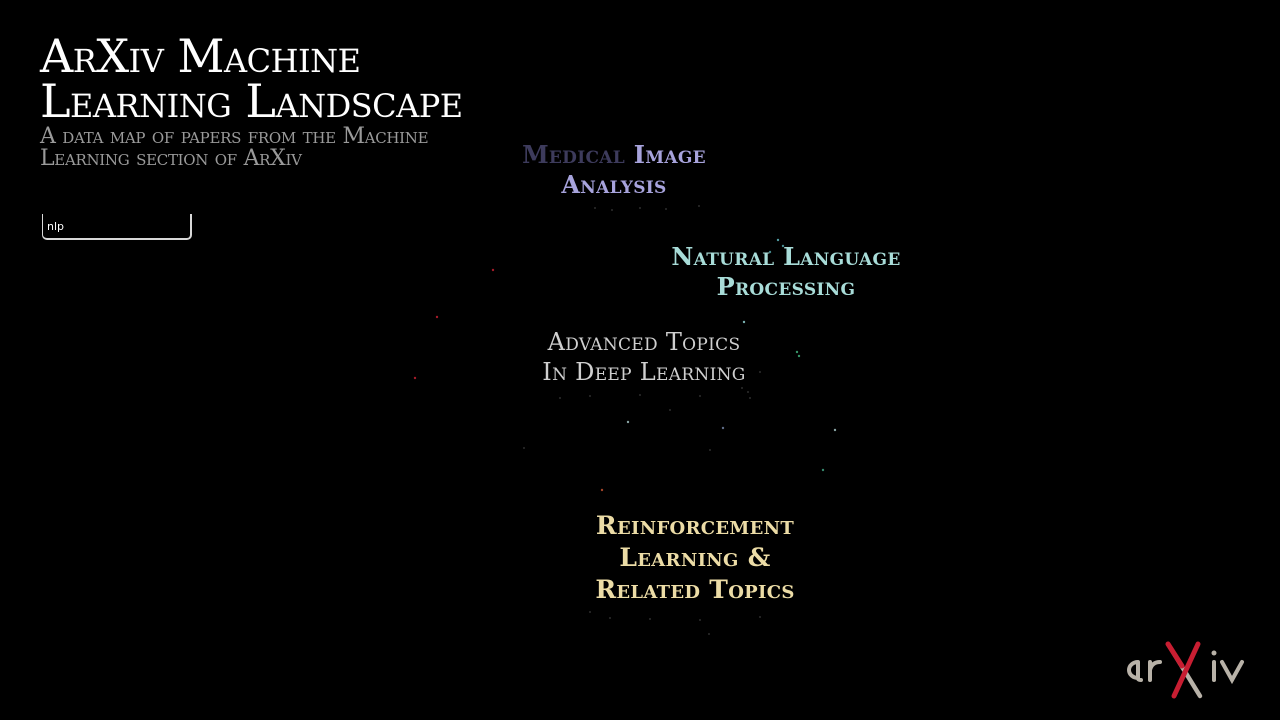 This screenshot has height=720, width=1280. What do you see at coordinates (574, 154) in the screenshot?
I see `cluster-label-medical-word: Medical` at bounding box center [574, 154].